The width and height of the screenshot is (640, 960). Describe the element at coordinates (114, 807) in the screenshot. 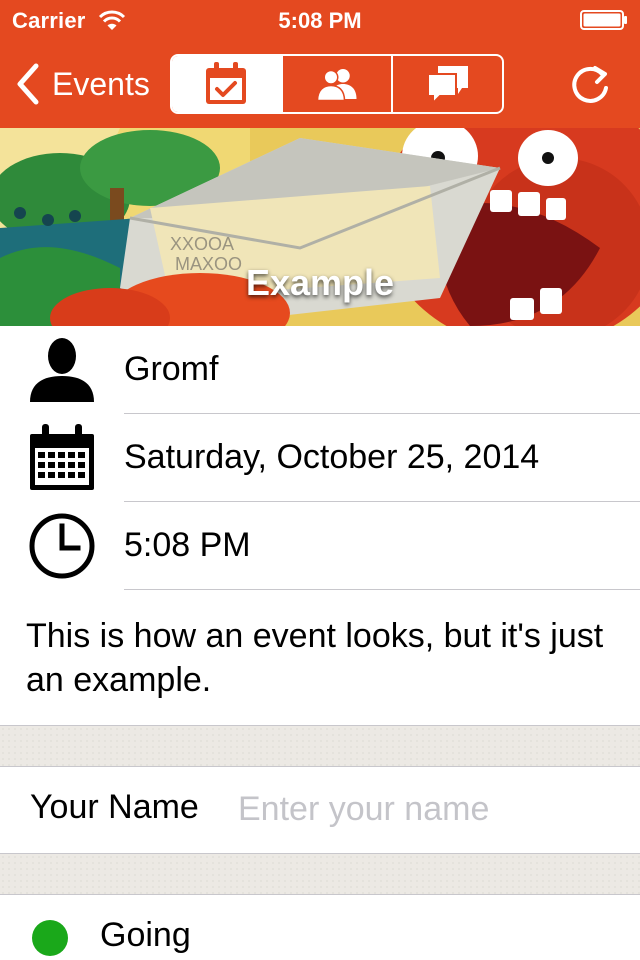

I see `your-name-label: Your Name` at that location.